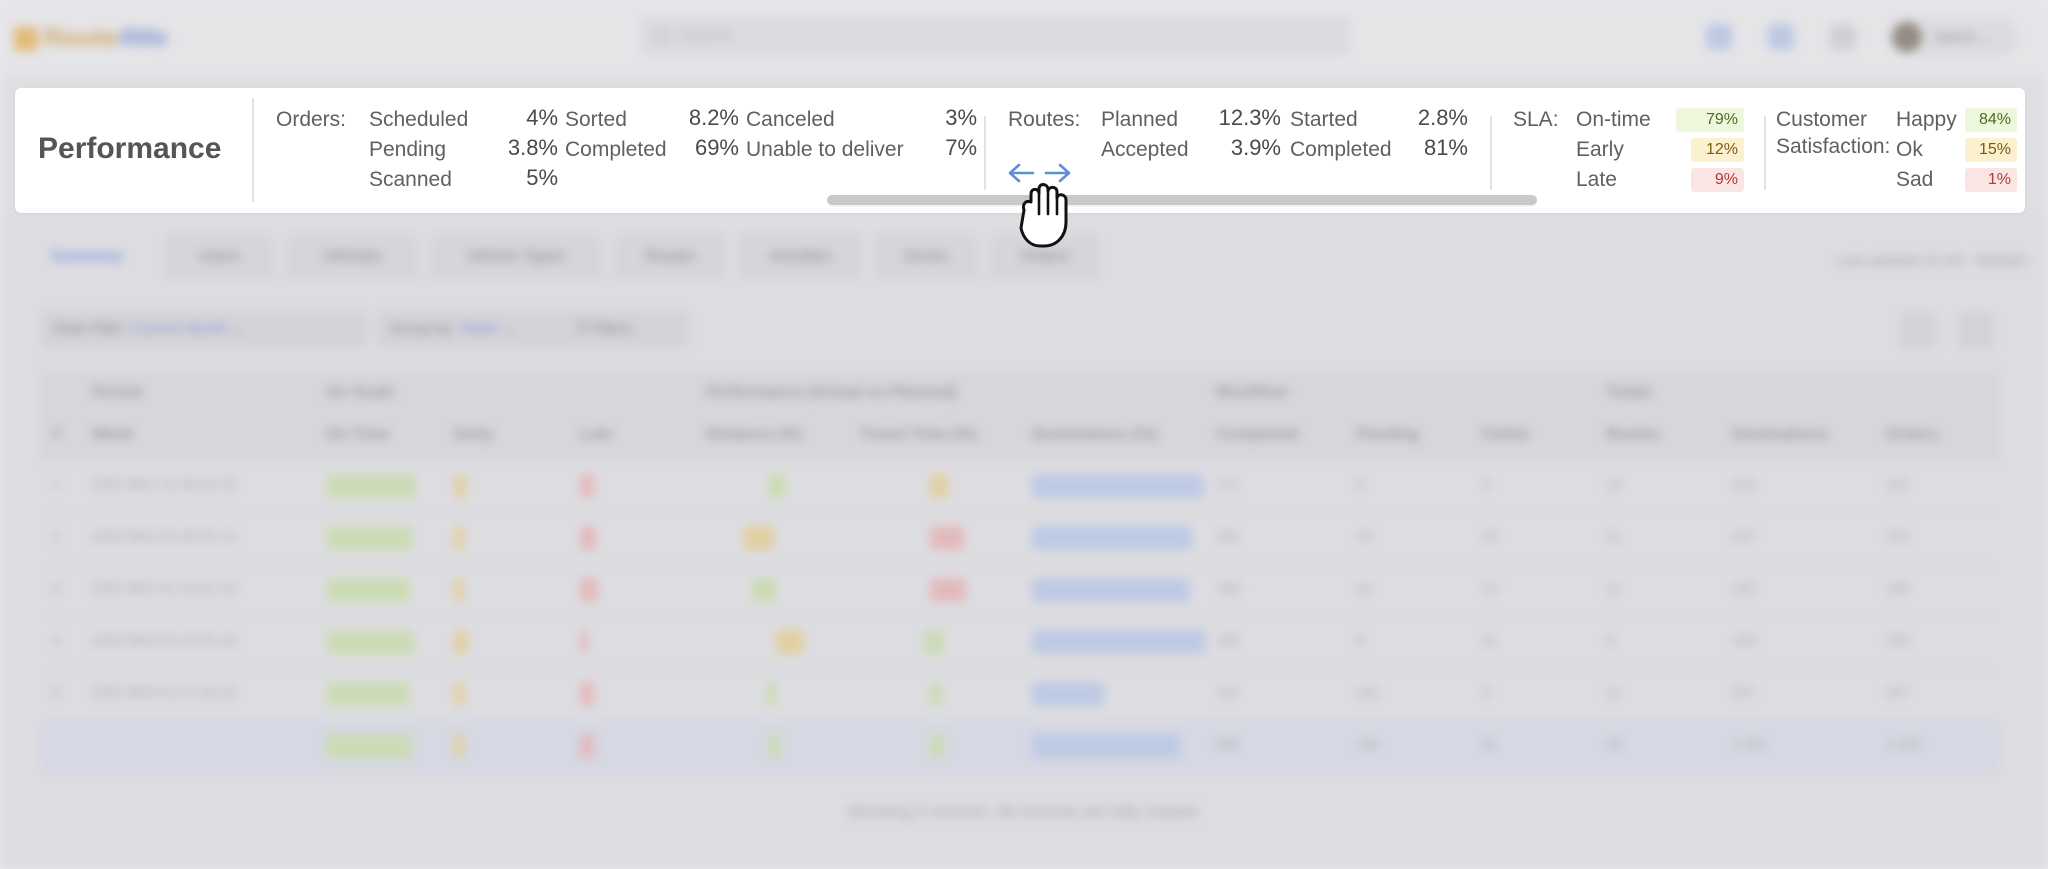 This screenshot has width=2048, height=869. Describe the element at coordinates (1255, 147) in the screenshot. I see `routes-accepted-value: 3.9%` at that location.